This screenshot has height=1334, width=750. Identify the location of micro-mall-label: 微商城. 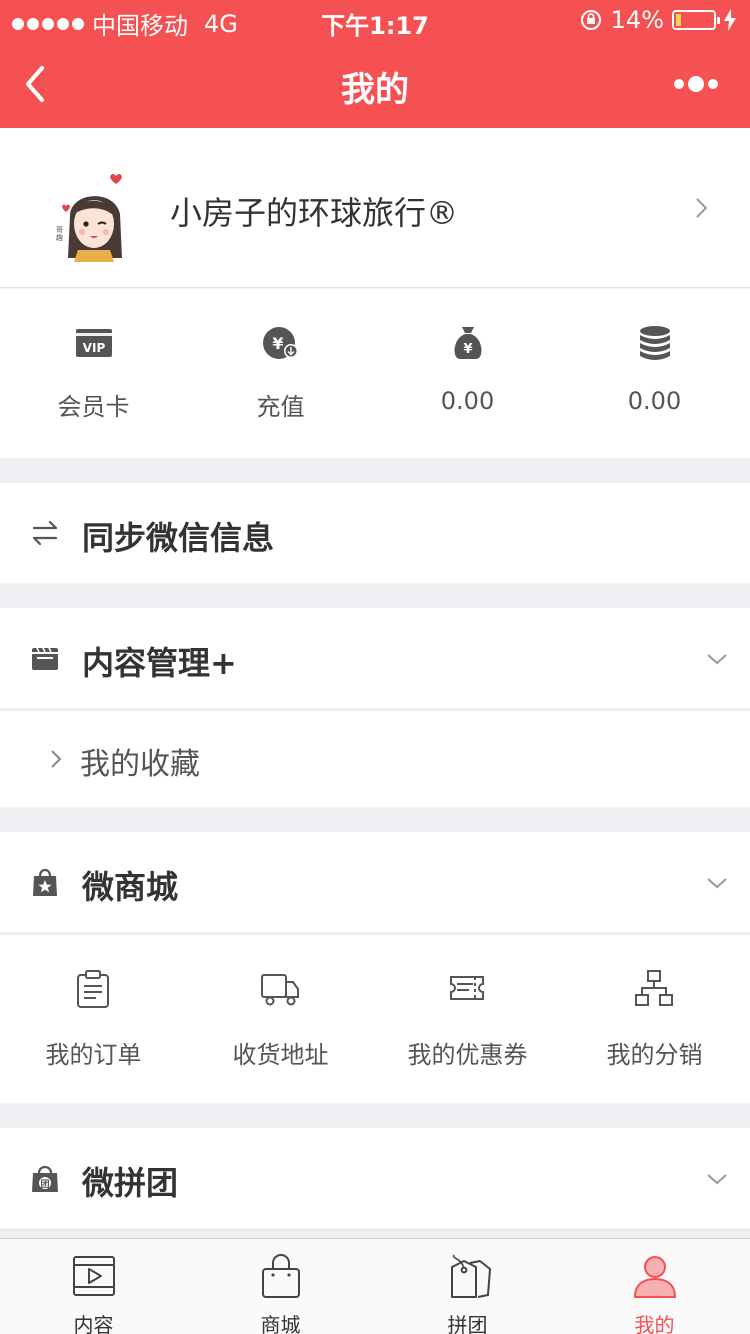
(130, 887).